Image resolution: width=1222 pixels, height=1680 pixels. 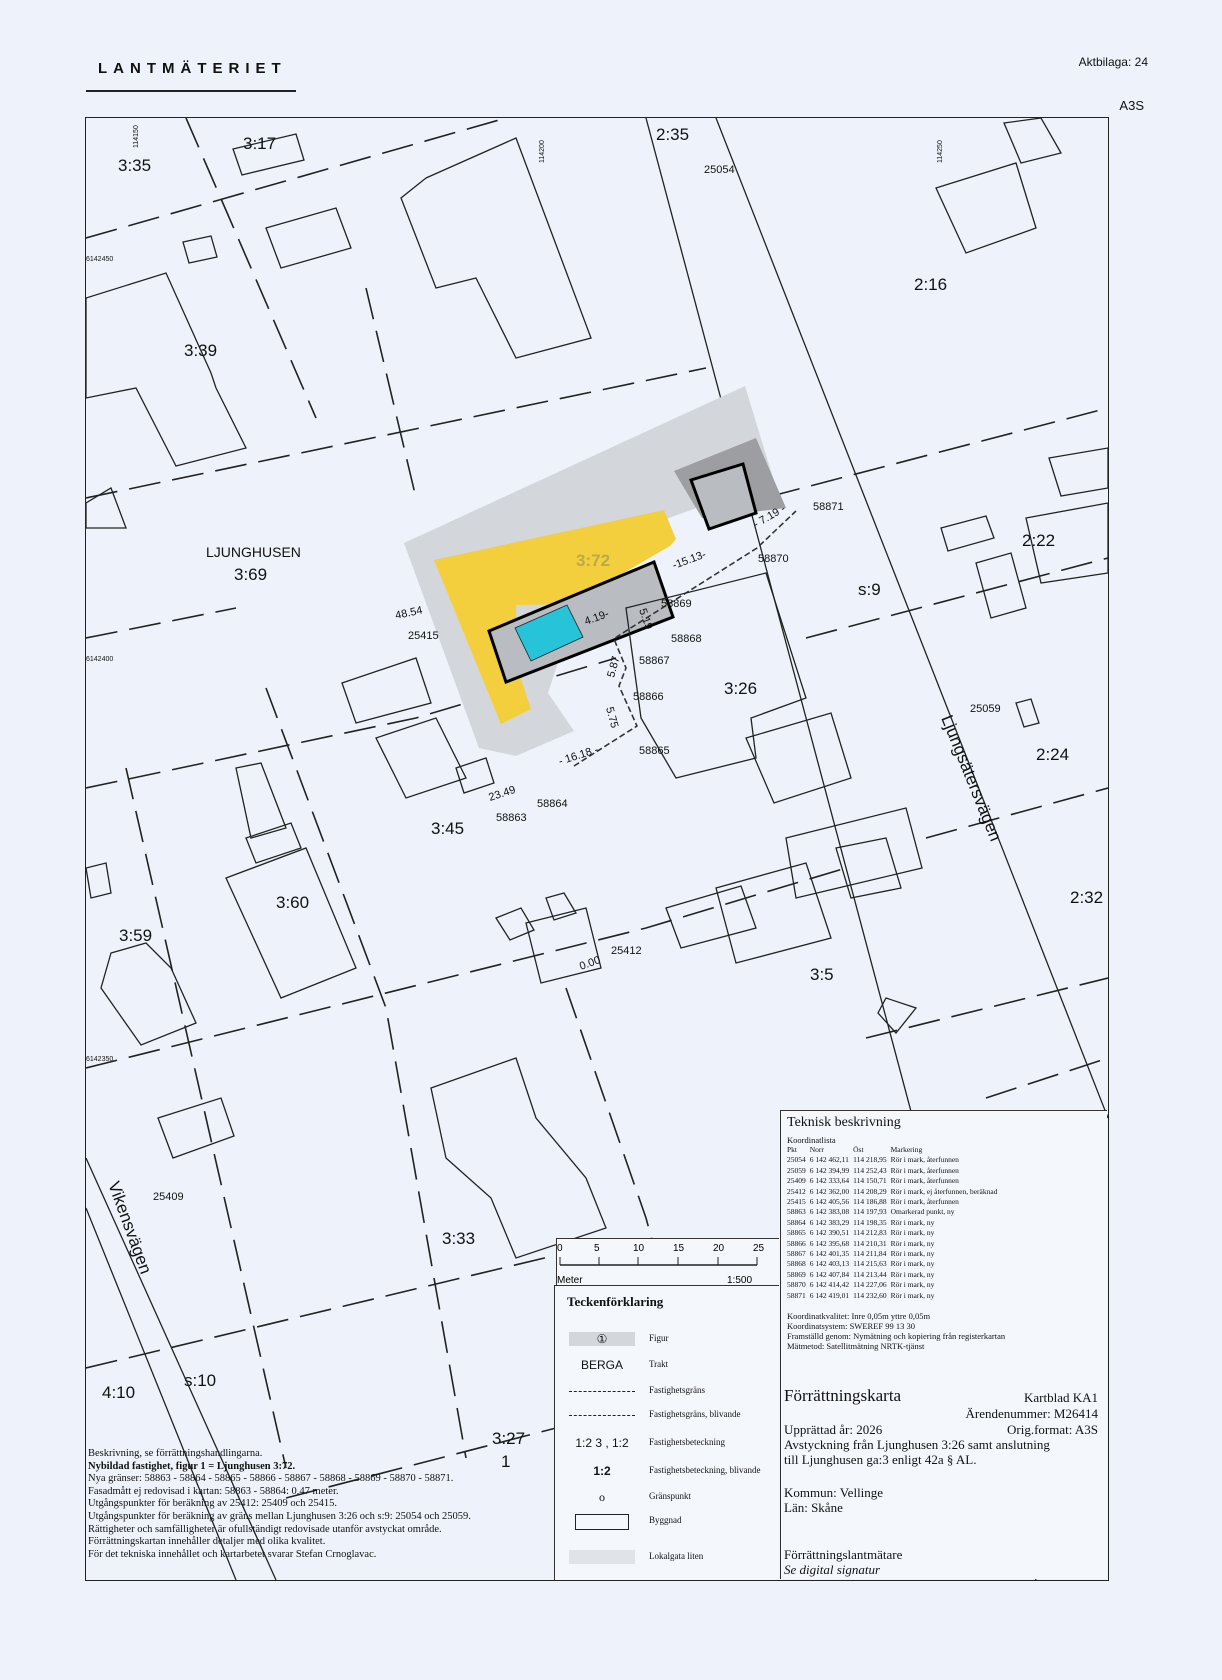 I want to click on scale-bar-box: 0 5 10 15 20 25 Meter 1:500, so click(x=667, y=1262).